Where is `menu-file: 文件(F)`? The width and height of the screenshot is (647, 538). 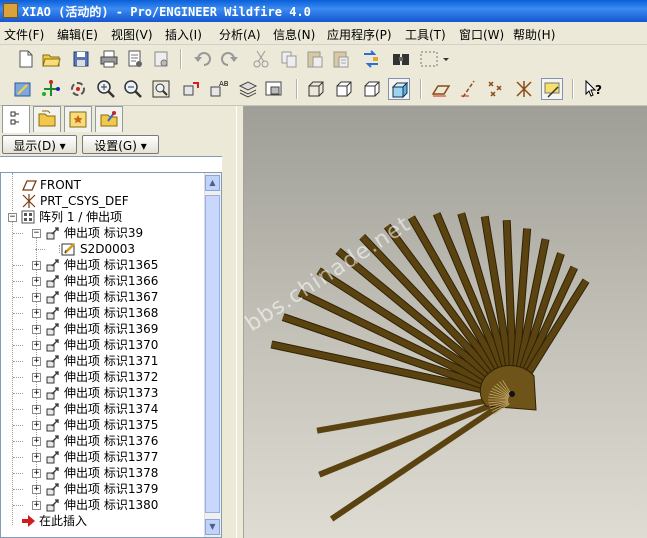 menu-file: 文件(F) is located at coordinates (24, 34).